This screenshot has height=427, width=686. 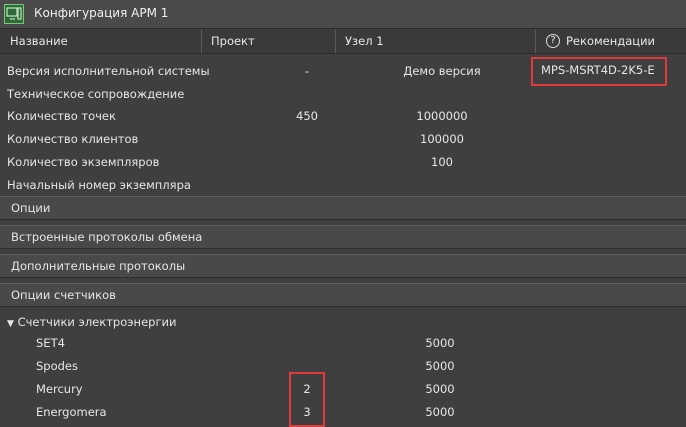 I want to click on row-label-start-instance-number: Начальный номер экземпляра, so click(x=99, y=185).